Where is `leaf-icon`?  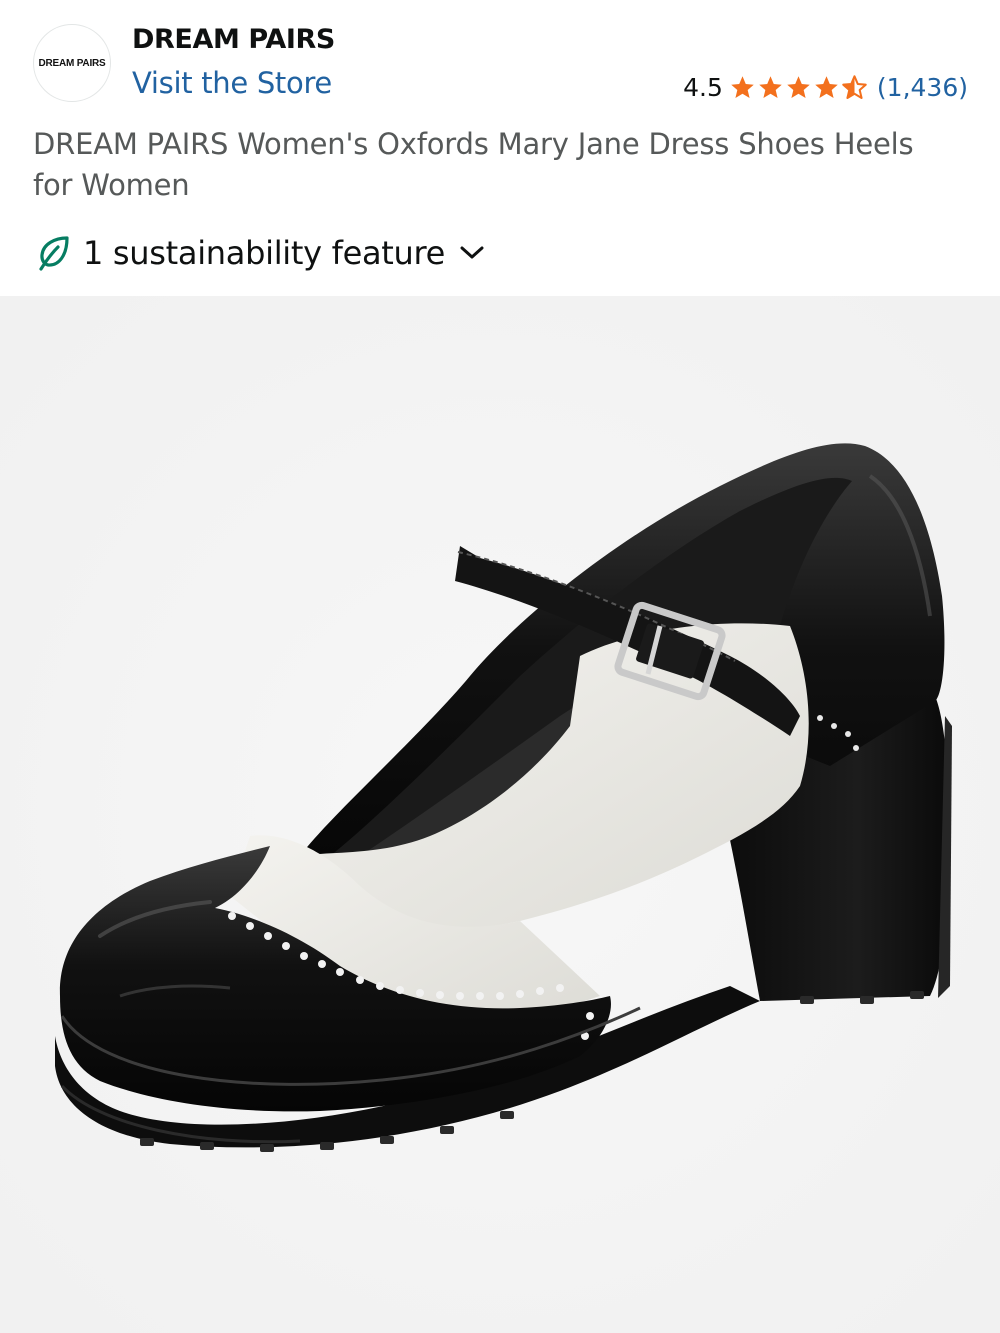 leaf-icon is located at coordinates (54, 253).